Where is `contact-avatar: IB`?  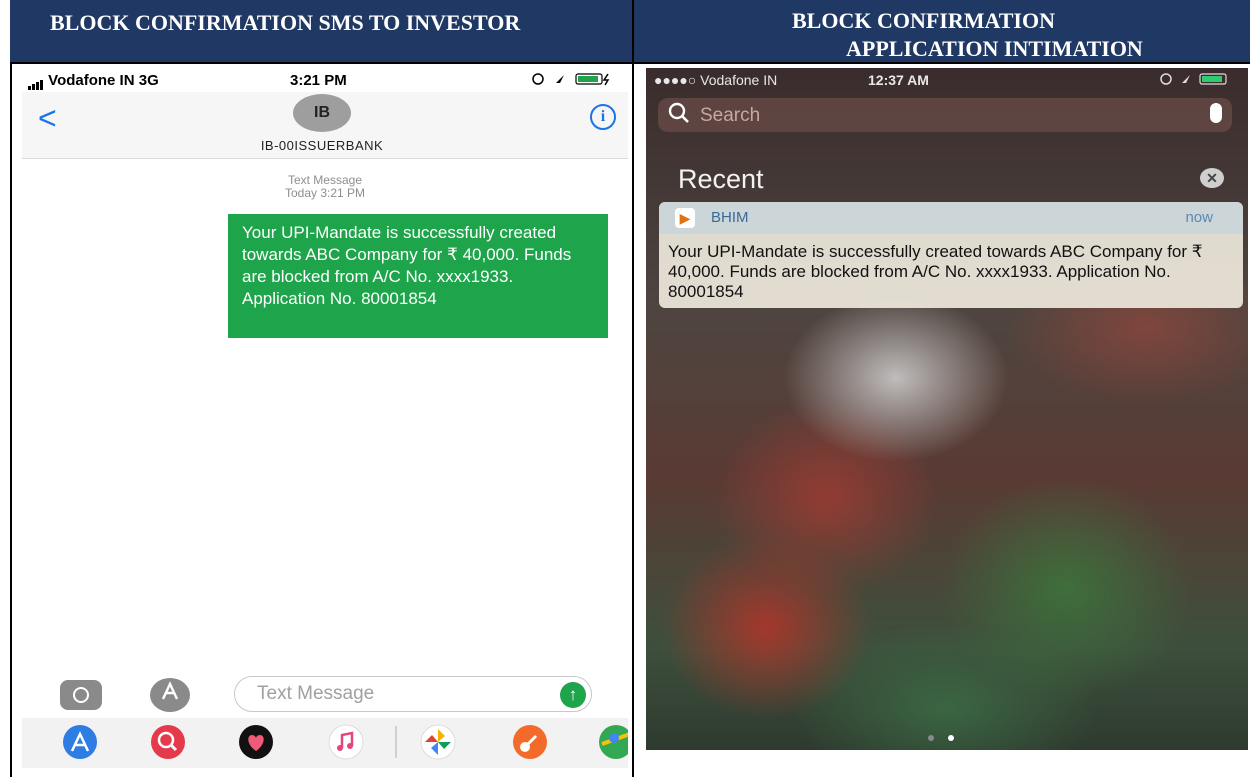
contact-avatar: IB is located at coordinates (322, 113).